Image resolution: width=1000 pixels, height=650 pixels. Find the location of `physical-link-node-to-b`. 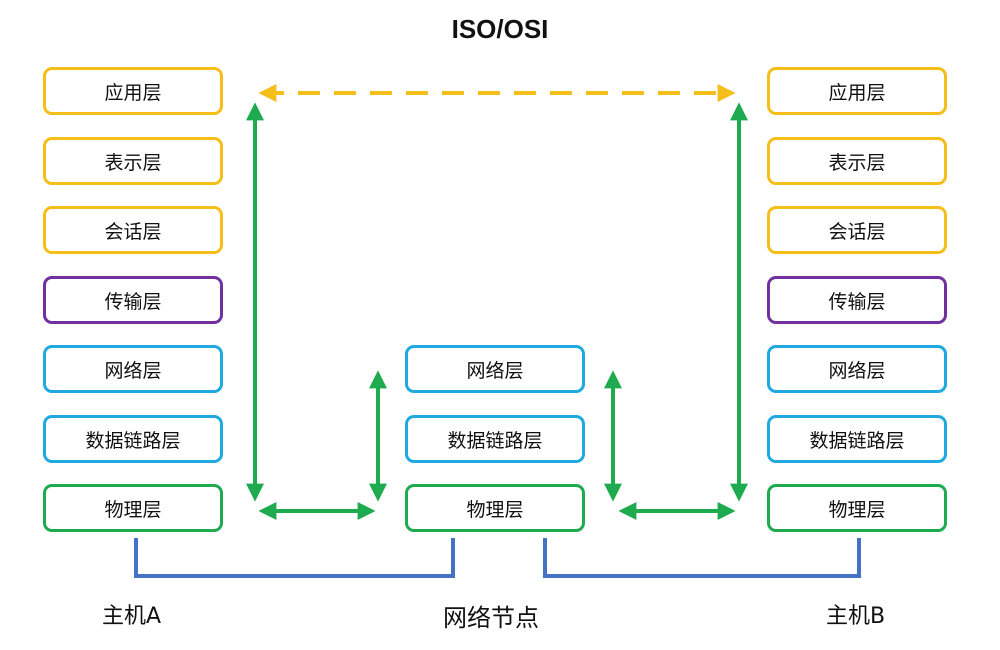

physical-link-node-to-b is located at coordinates (702, 558).